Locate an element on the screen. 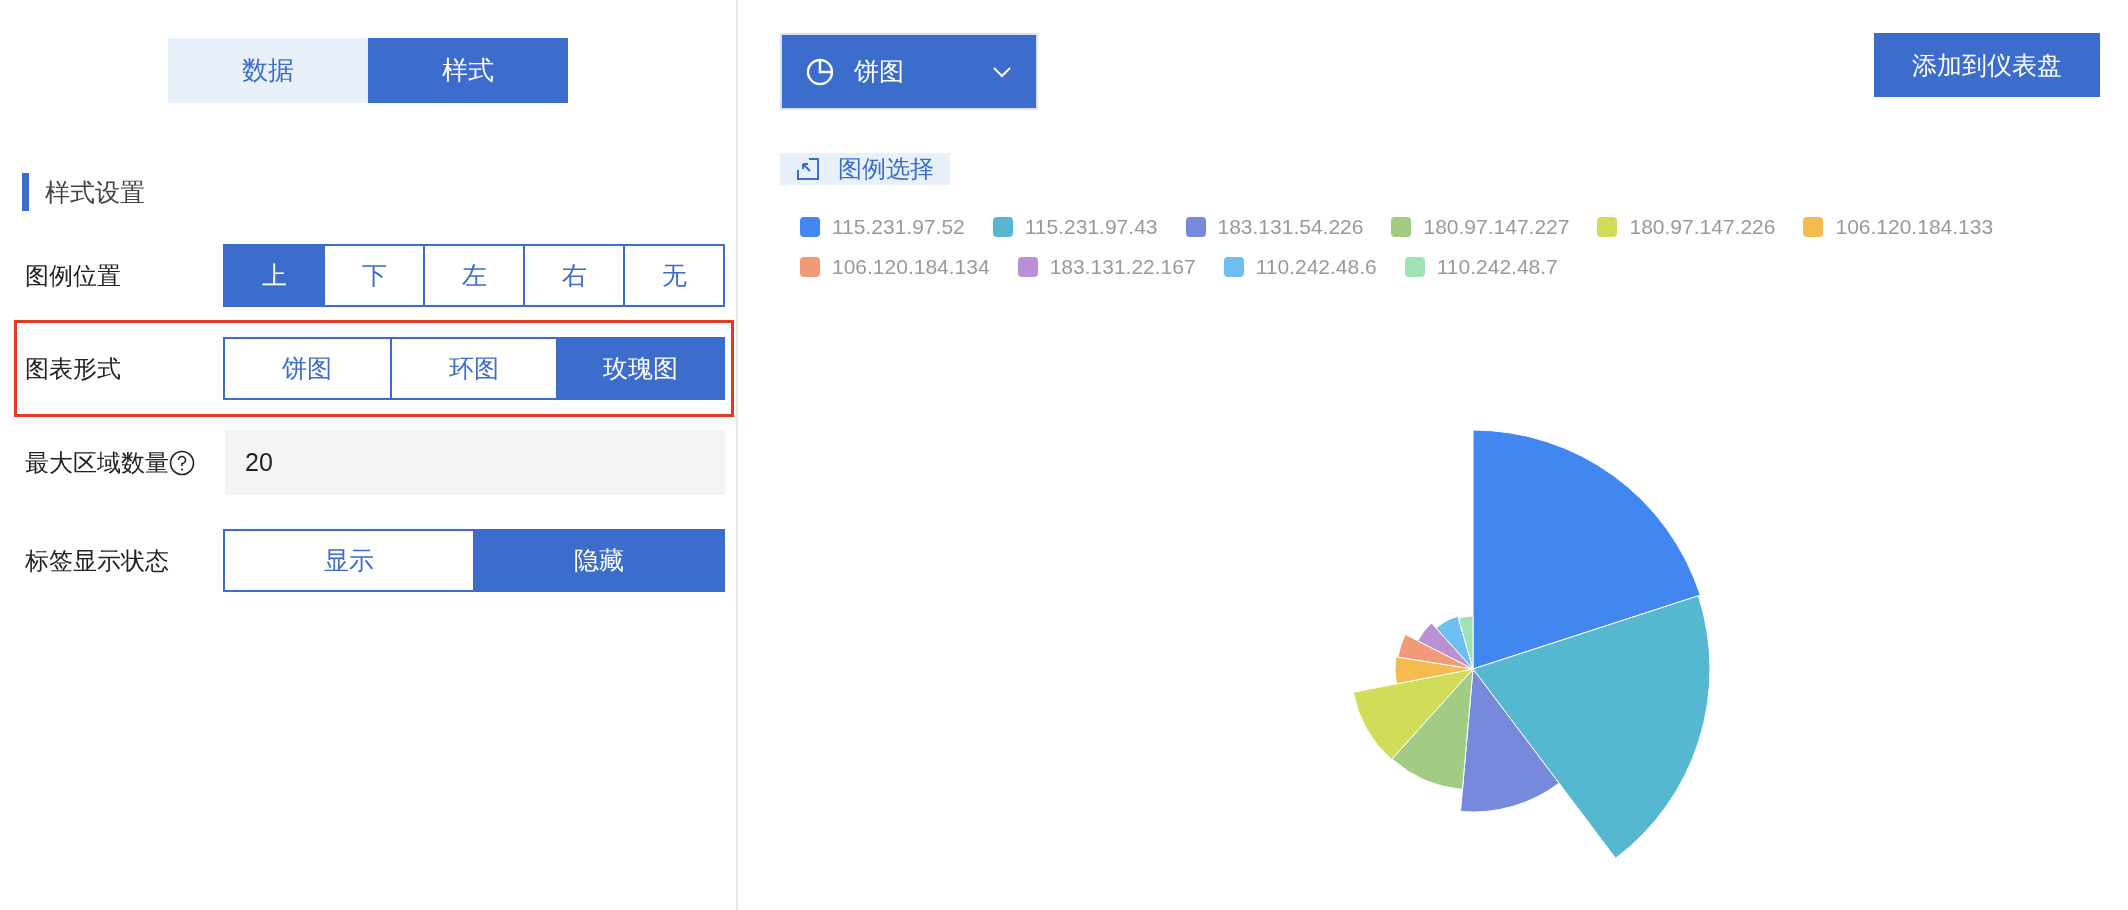 This screenshot has height=910, width=2128. legend-label: 115.231.97.52 is located at coordinates (898, 227).